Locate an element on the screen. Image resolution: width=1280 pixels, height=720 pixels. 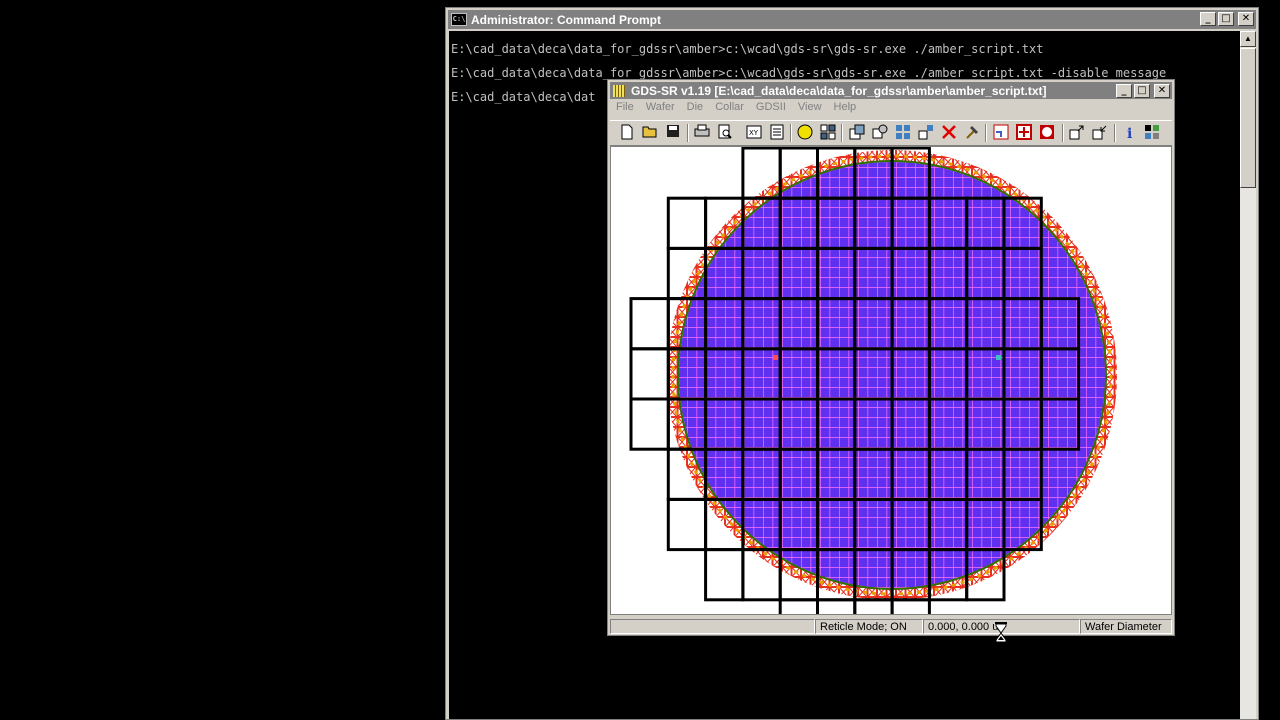
die-array-icon is located at coordinates (828, 133).